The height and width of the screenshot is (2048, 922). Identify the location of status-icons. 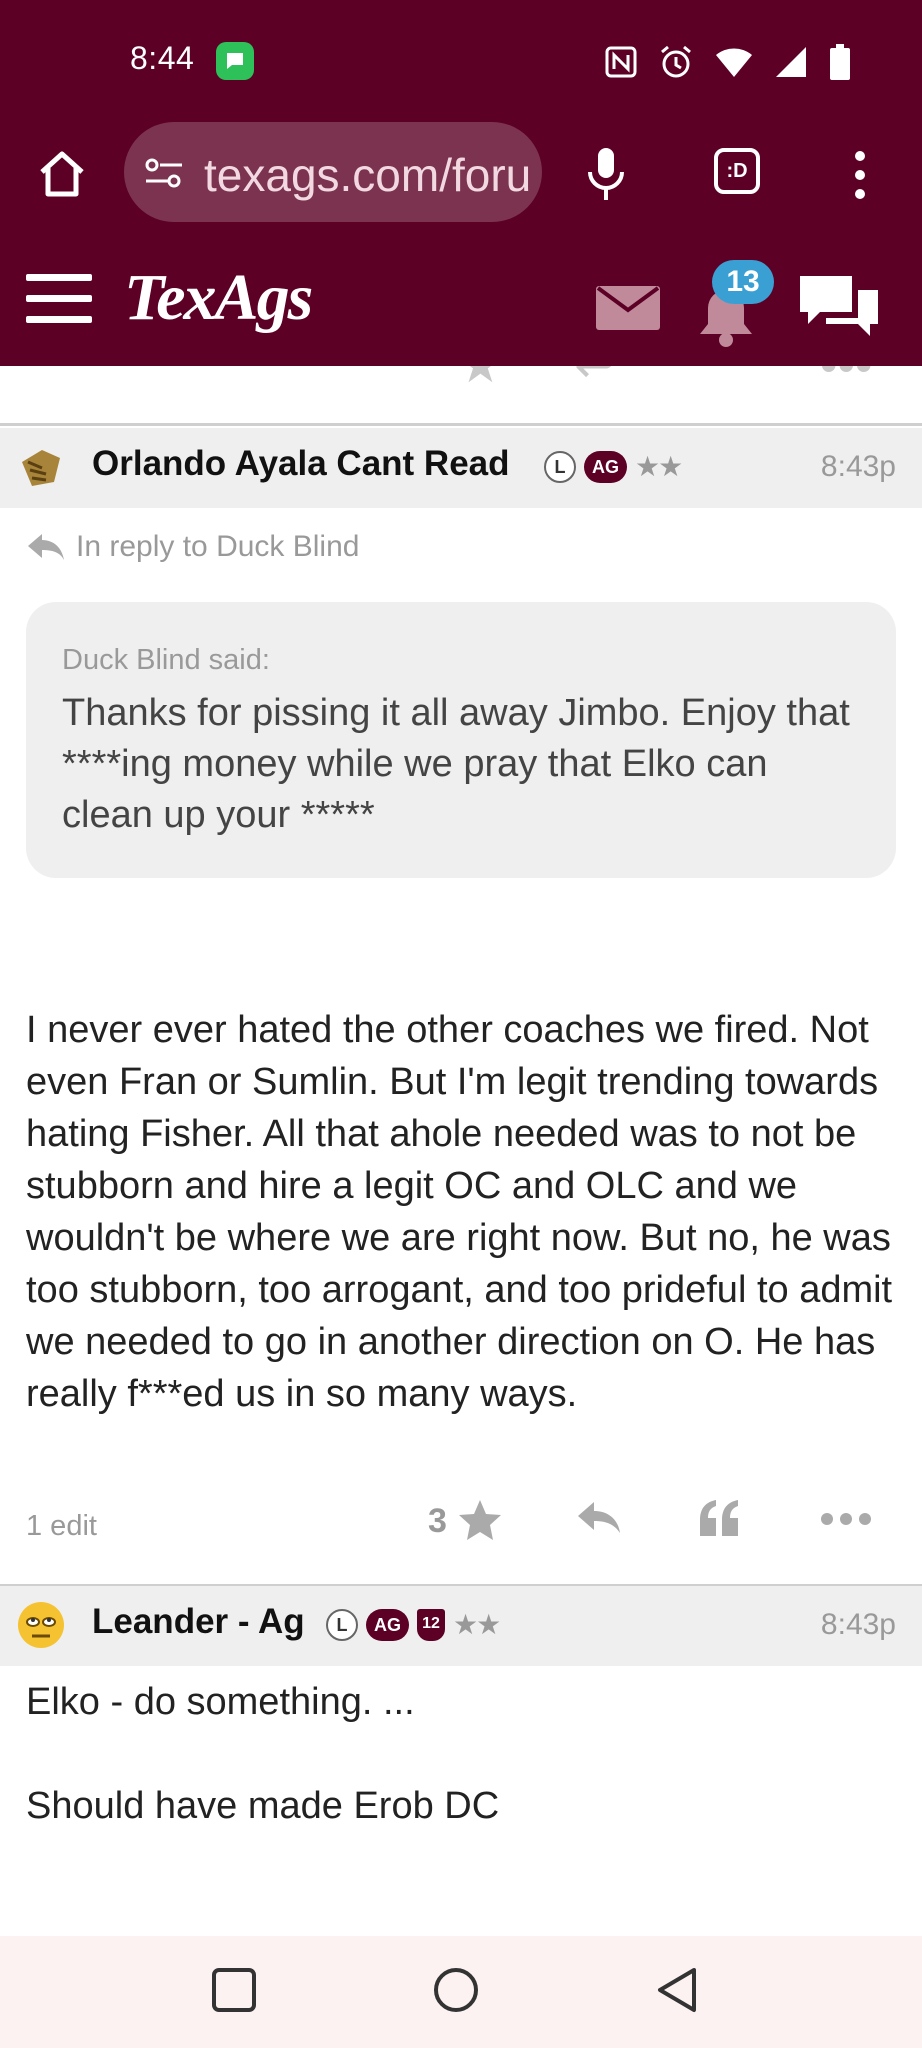
(728, 62).